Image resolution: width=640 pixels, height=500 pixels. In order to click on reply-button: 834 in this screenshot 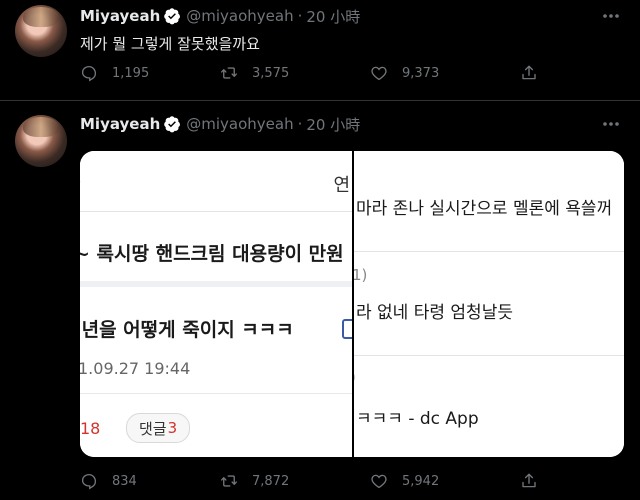, I will do `click(108, 481)`.